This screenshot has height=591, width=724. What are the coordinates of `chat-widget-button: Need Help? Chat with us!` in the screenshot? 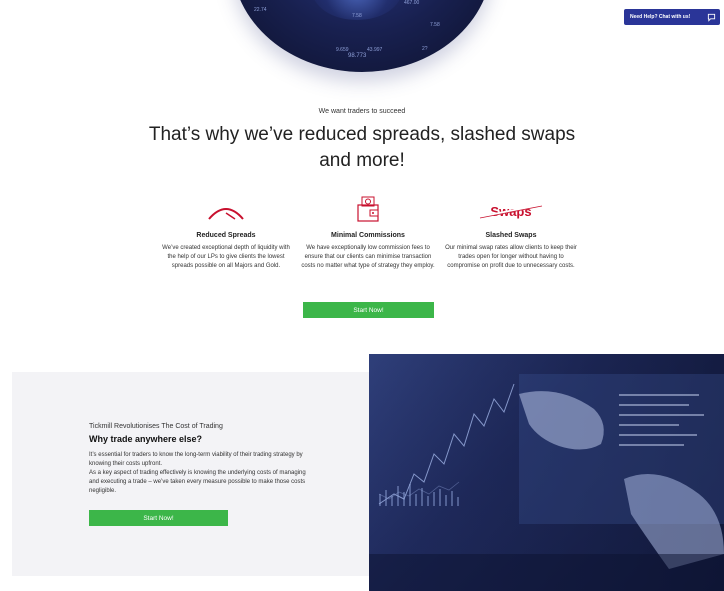 It's located at (672, 17).